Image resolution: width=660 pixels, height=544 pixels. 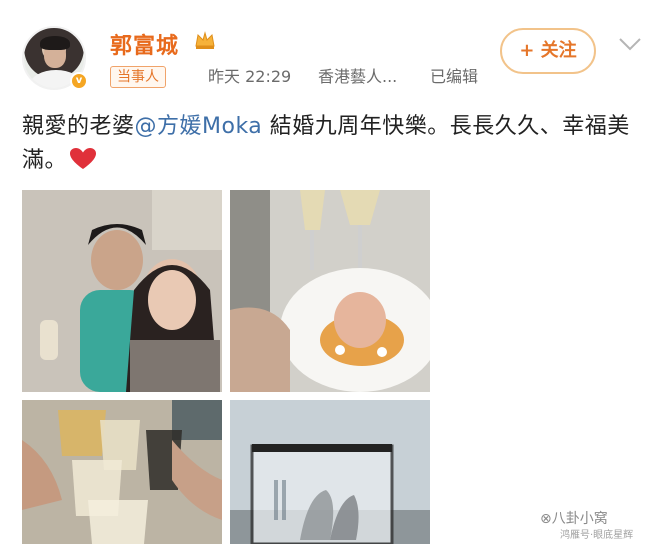 I want to click on follow-button: + 关注, so click(x=548, y=51).